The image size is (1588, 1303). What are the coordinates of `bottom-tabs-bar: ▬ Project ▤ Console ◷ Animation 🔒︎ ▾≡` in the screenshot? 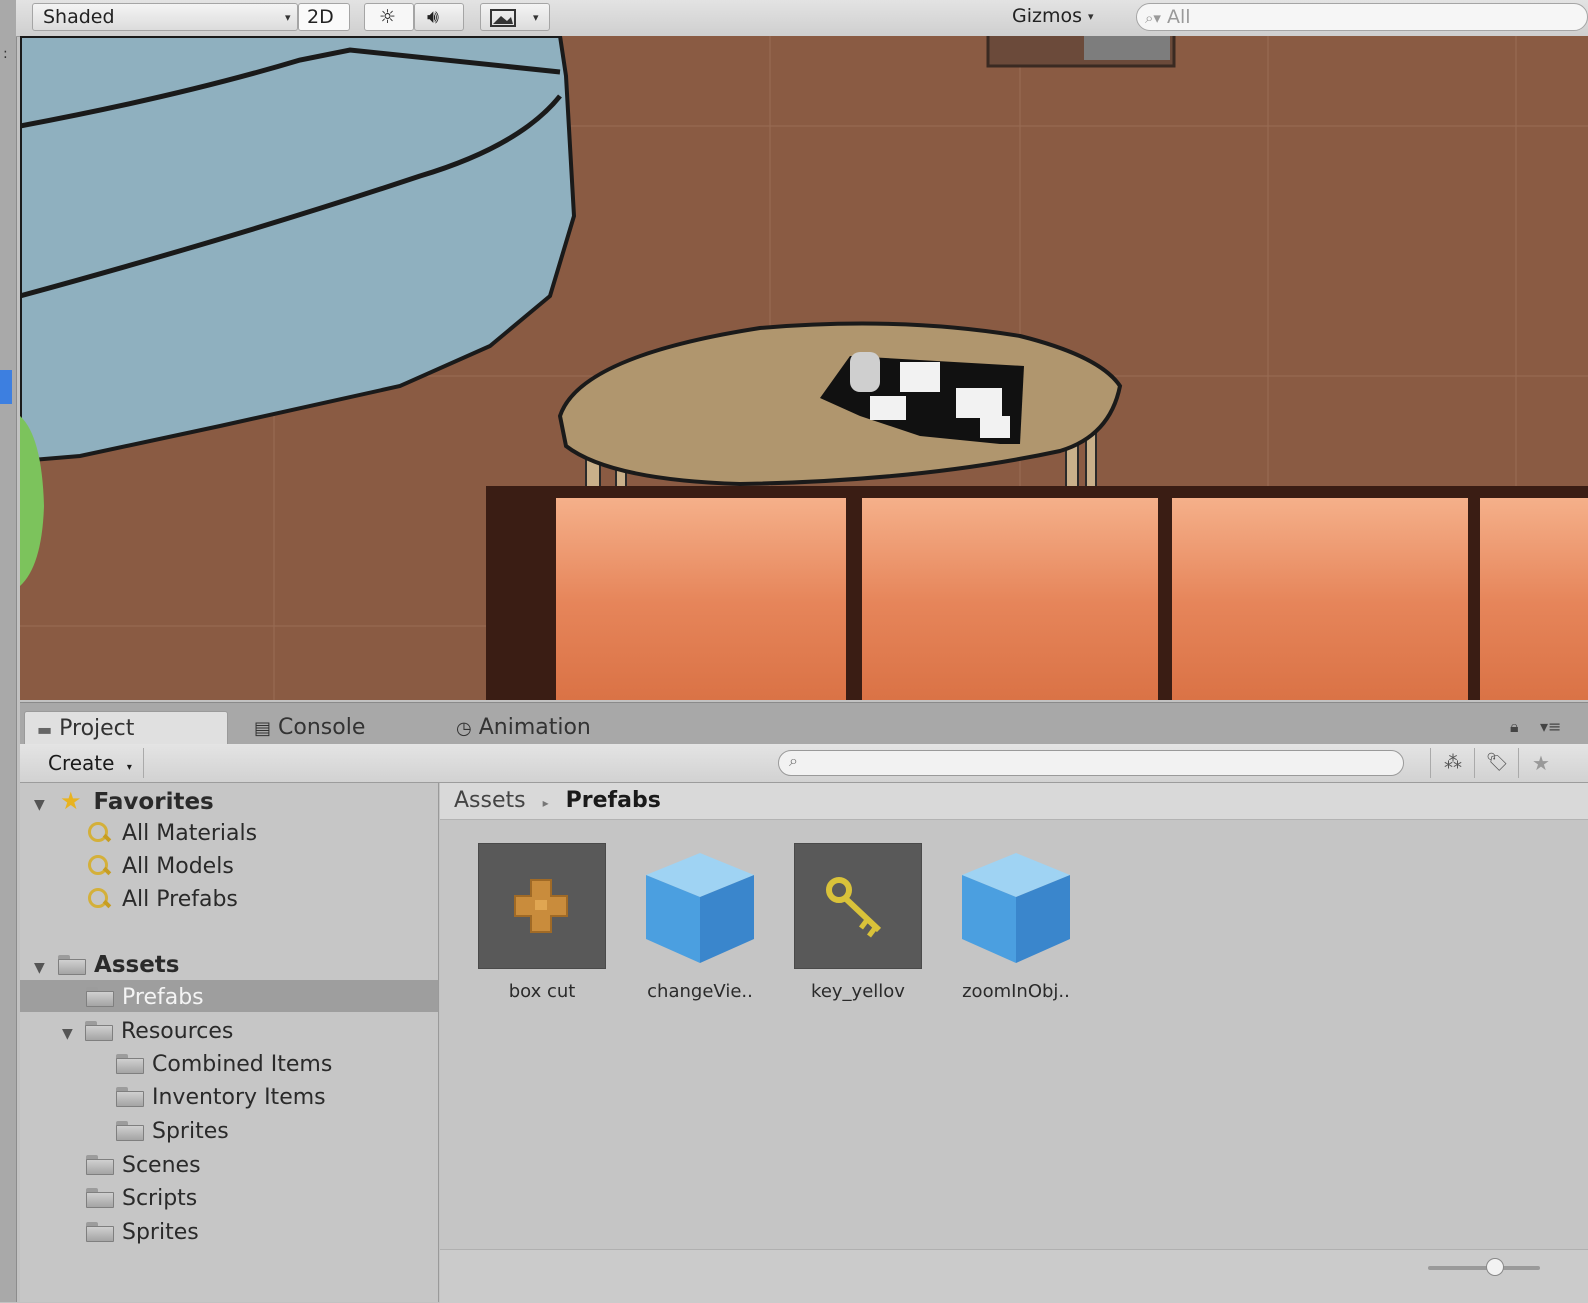 It's located at (804, 723).